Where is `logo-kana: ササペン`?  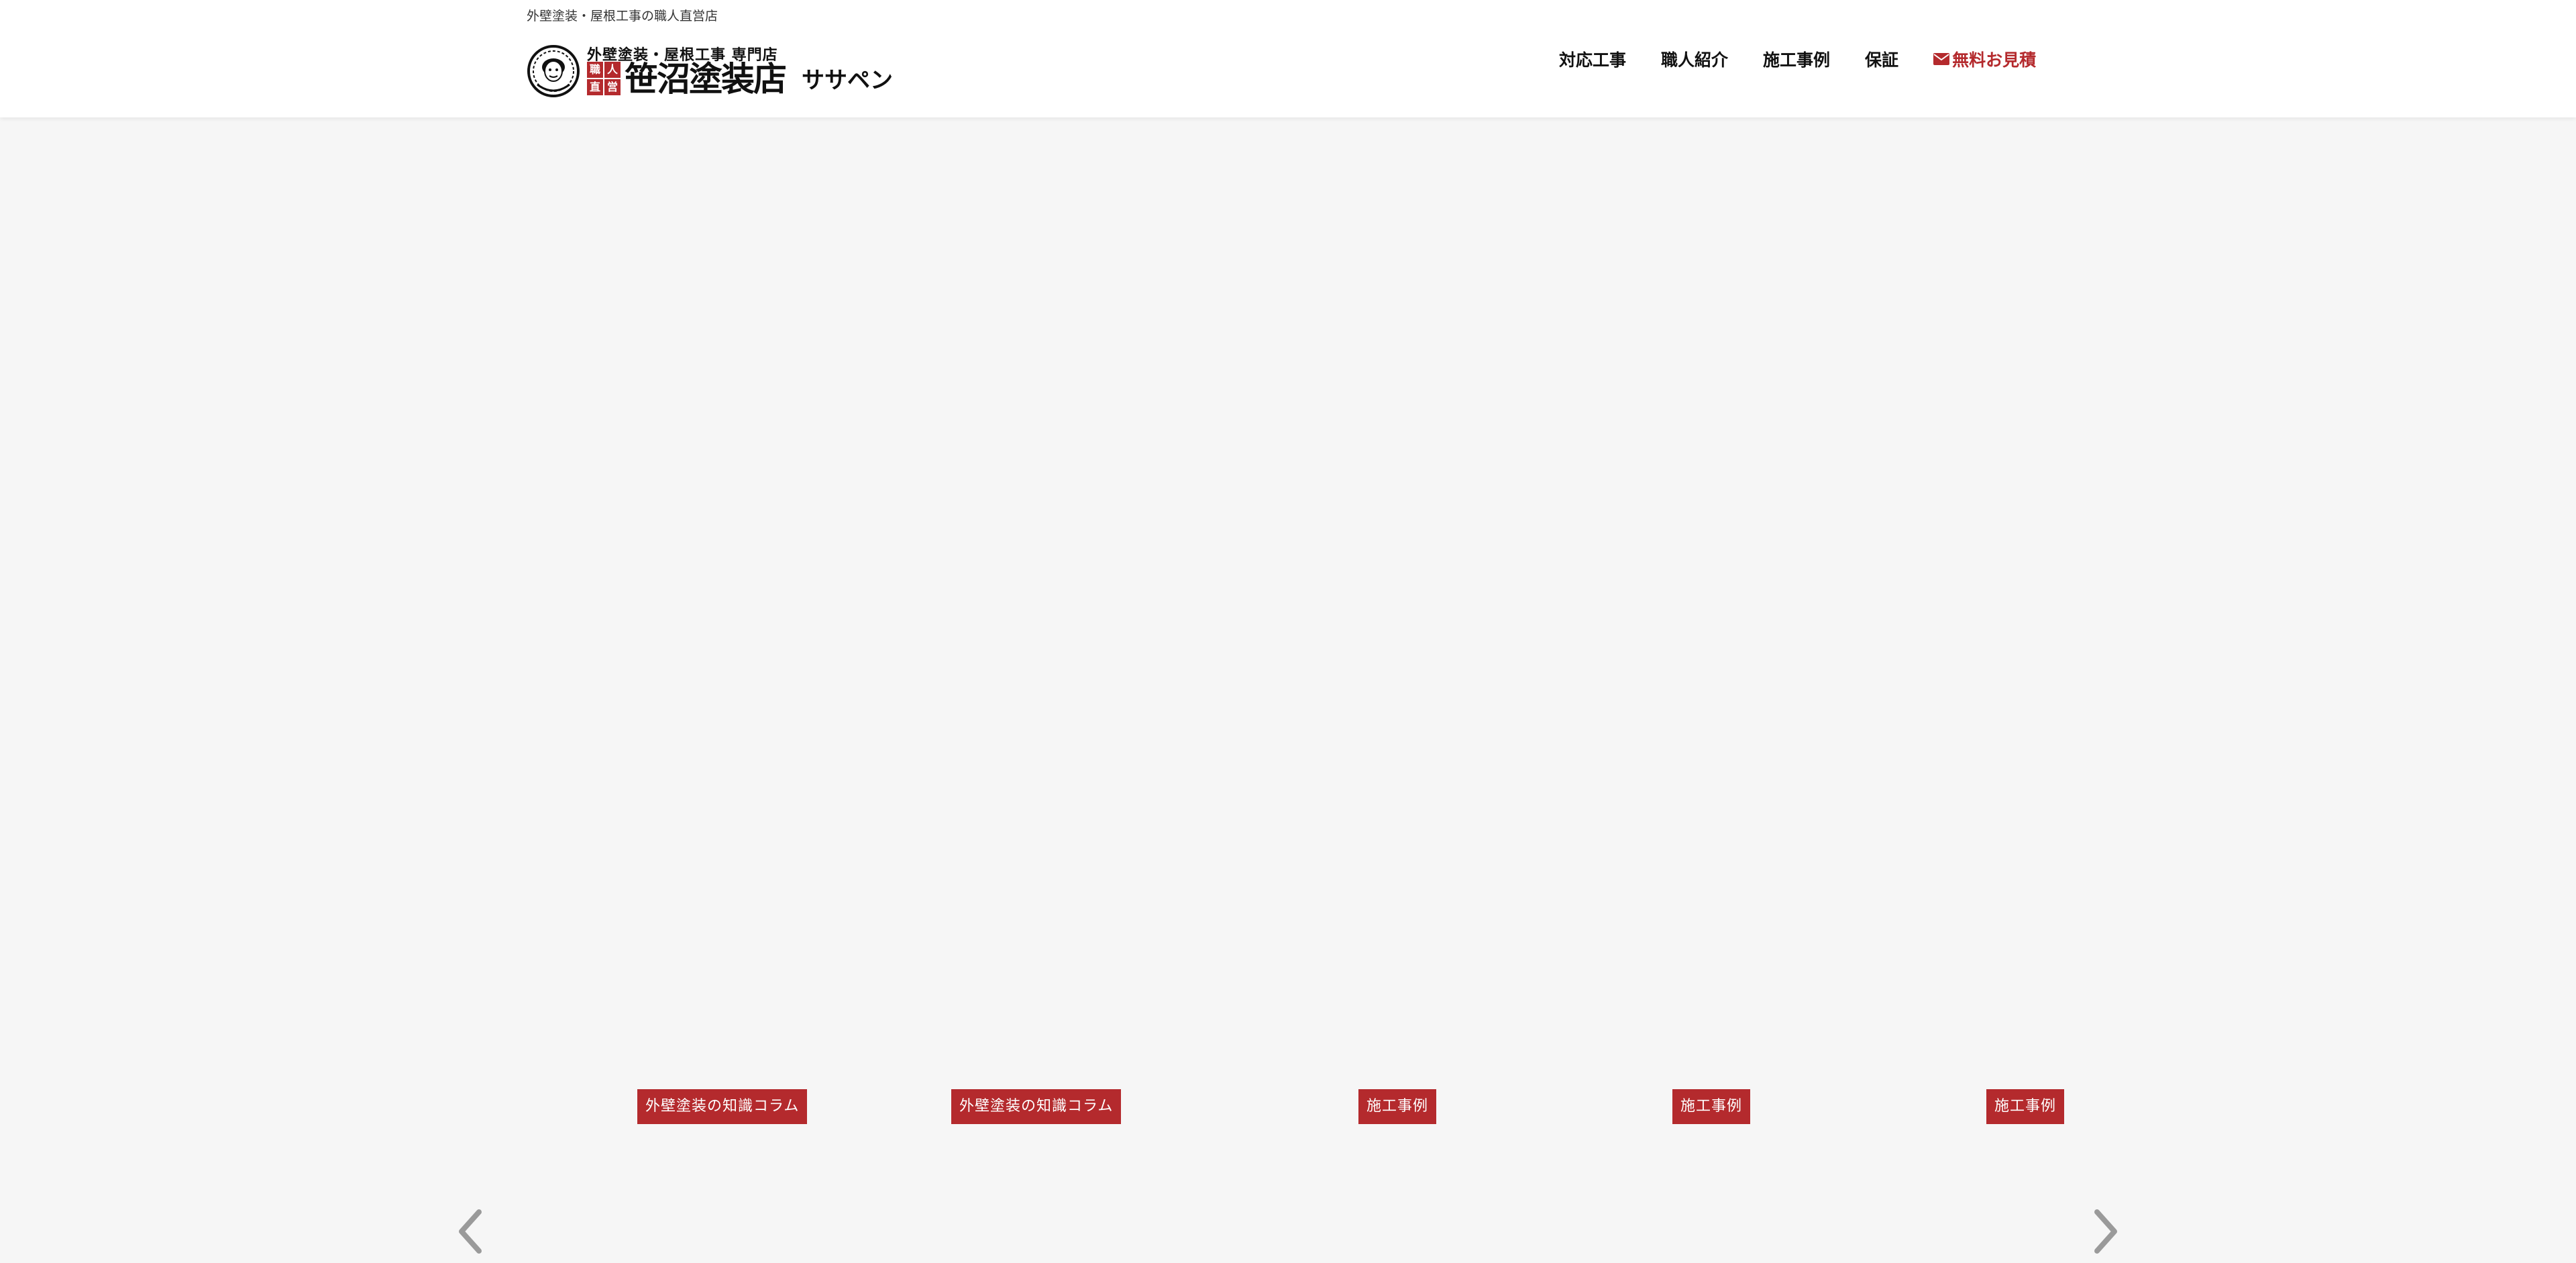
logo-kana: ササペン is located at coordinates (847, 80).